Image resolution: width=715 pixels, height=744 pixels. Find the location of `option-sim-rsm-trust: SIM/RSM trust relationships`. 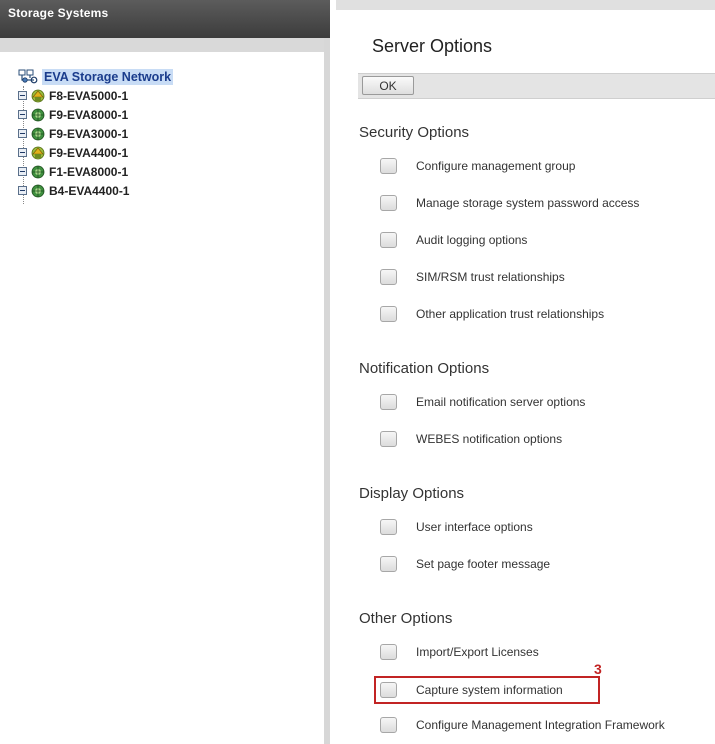

option-sim-rsm-trust: SIM/RSM trust relationships is located at coordinates (472, 277).